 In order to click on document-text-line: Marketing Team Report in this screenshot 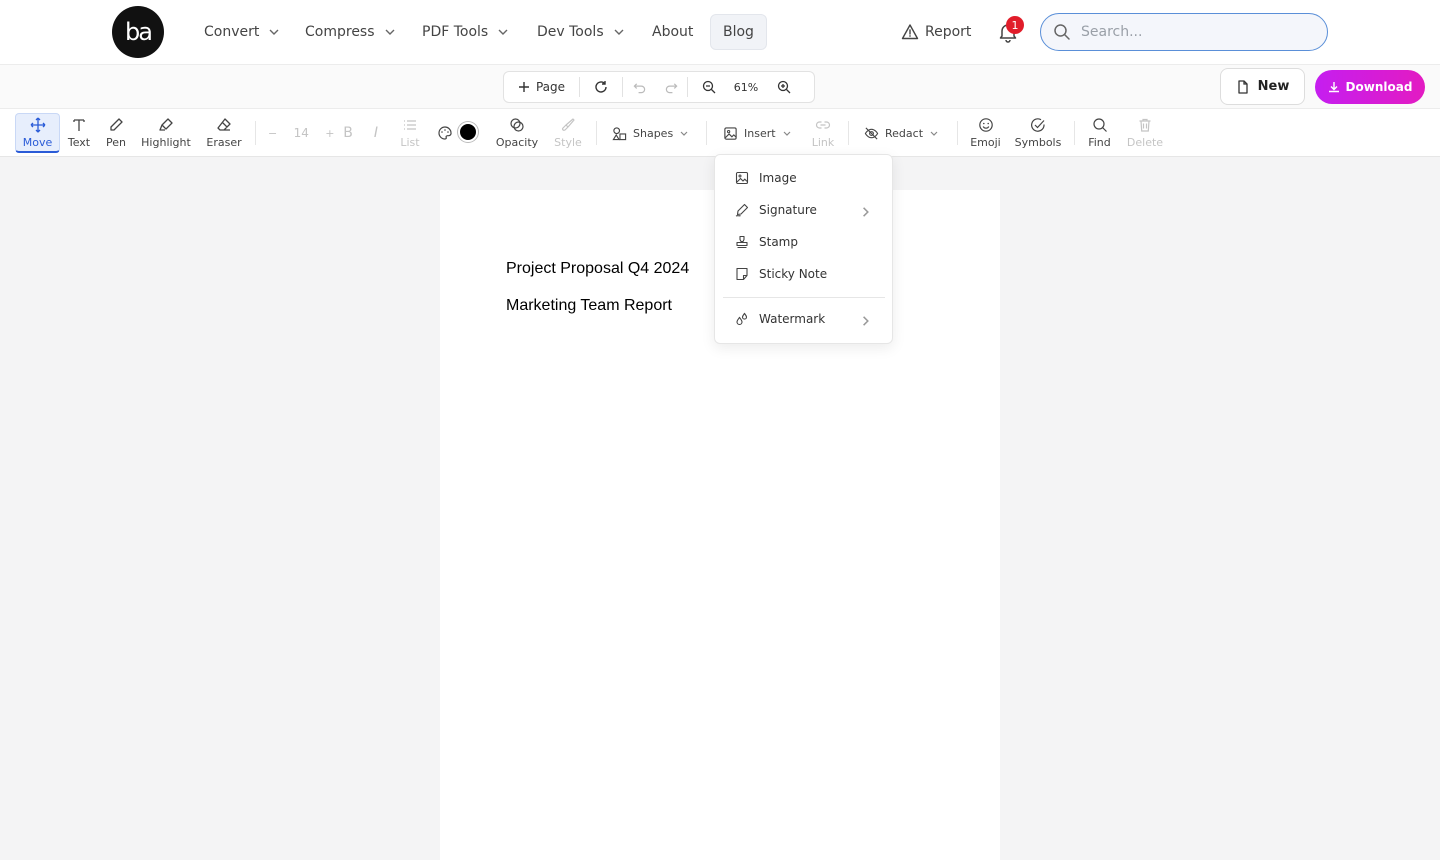, I will do `click(589, 306)`.